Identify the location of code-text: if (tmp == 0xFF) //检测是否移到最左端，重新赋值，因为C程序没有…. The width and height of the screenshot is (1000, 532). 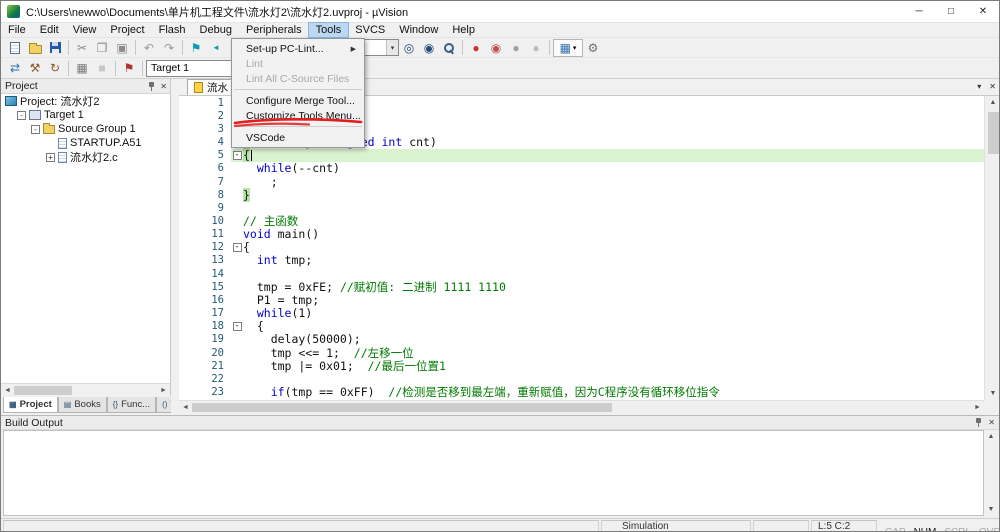
(613, 392).